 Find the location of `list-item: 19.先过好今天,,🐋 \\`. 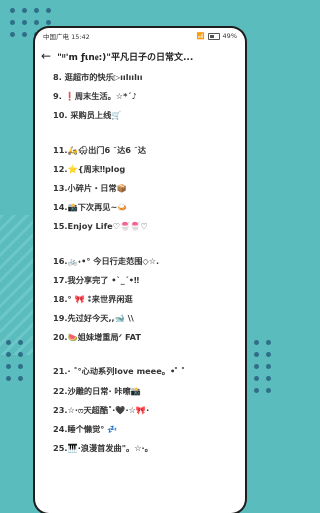

list-item: 19.先过好今天,,🐋 \\ is located at coordinates (93, 318).